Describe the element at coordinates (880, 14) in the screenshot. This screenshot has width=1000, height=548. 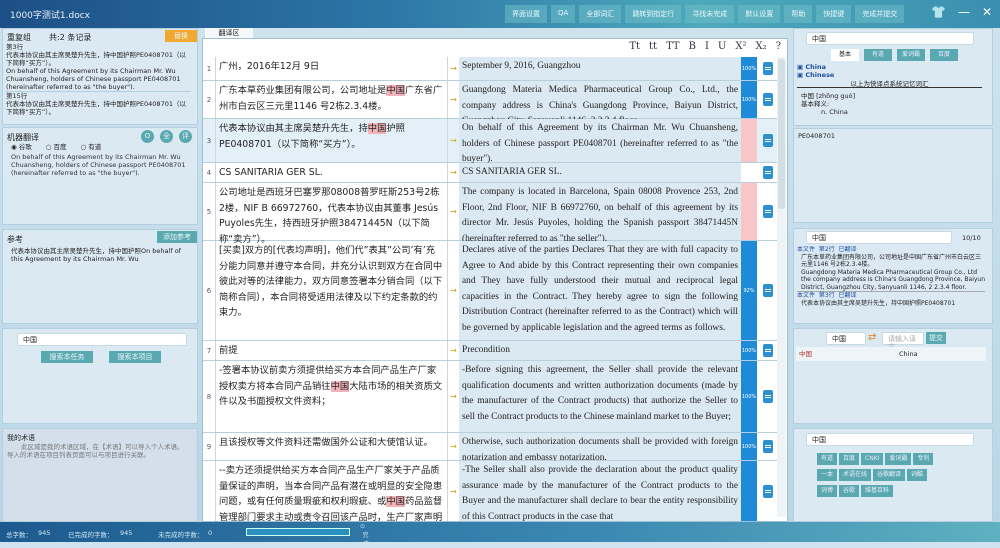
I see `menu-item: 完成并提交` at that location.